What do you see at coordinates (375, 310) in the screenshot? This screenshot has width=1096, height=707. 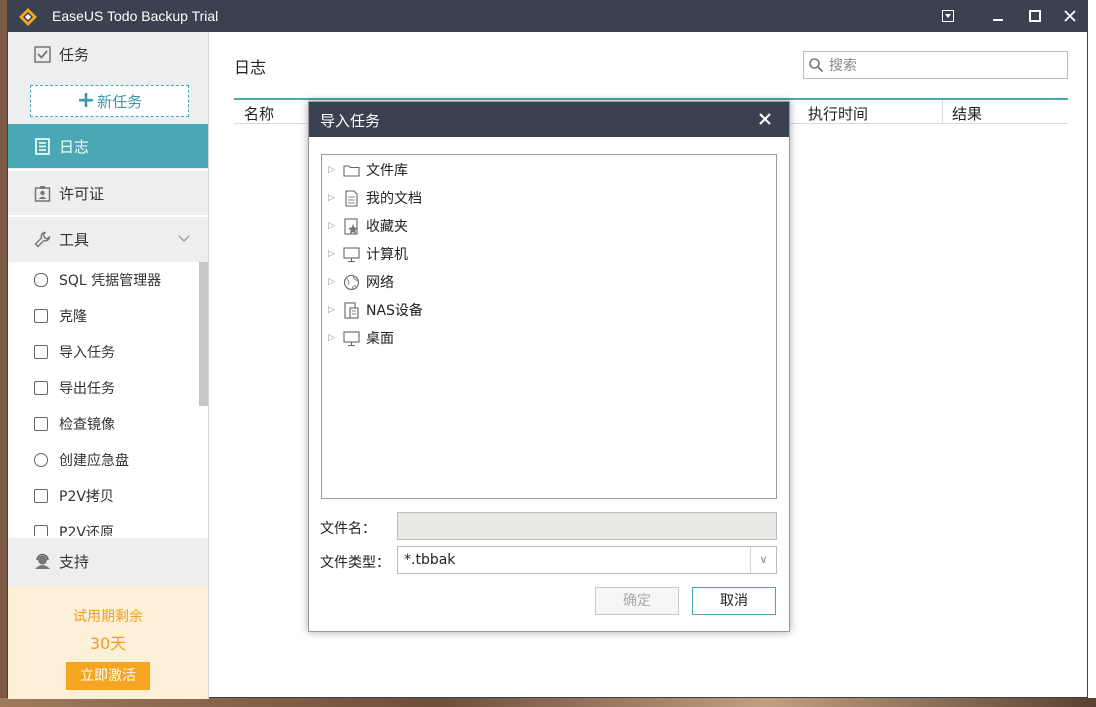 I see `tree-node-nas-devices: ▷ NAS设备` at bounding box center [375, 310].